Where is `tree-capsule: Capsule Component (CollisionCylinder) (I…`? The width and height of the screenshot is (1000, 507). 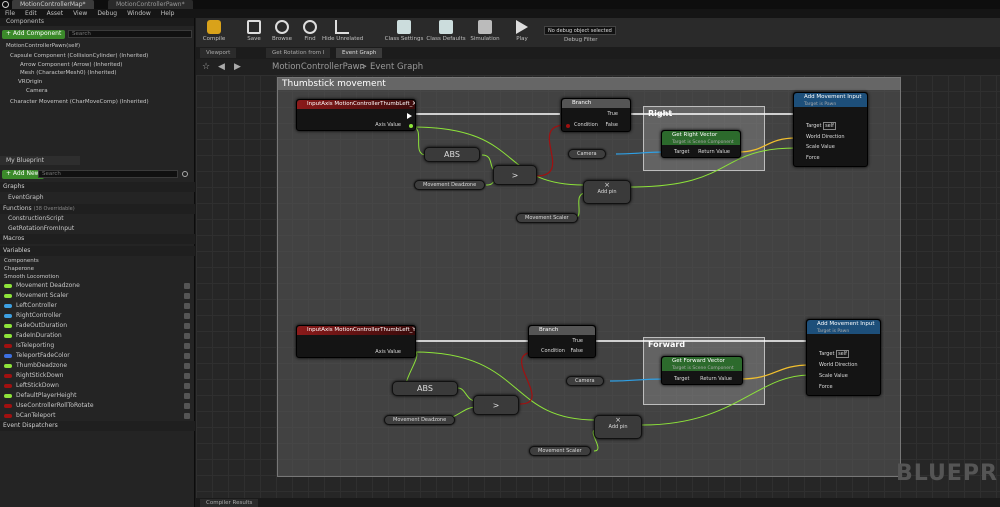
tree-capsule: Capsule Component (CollisionCylinder) (I… is located at coordinates (79, 56).